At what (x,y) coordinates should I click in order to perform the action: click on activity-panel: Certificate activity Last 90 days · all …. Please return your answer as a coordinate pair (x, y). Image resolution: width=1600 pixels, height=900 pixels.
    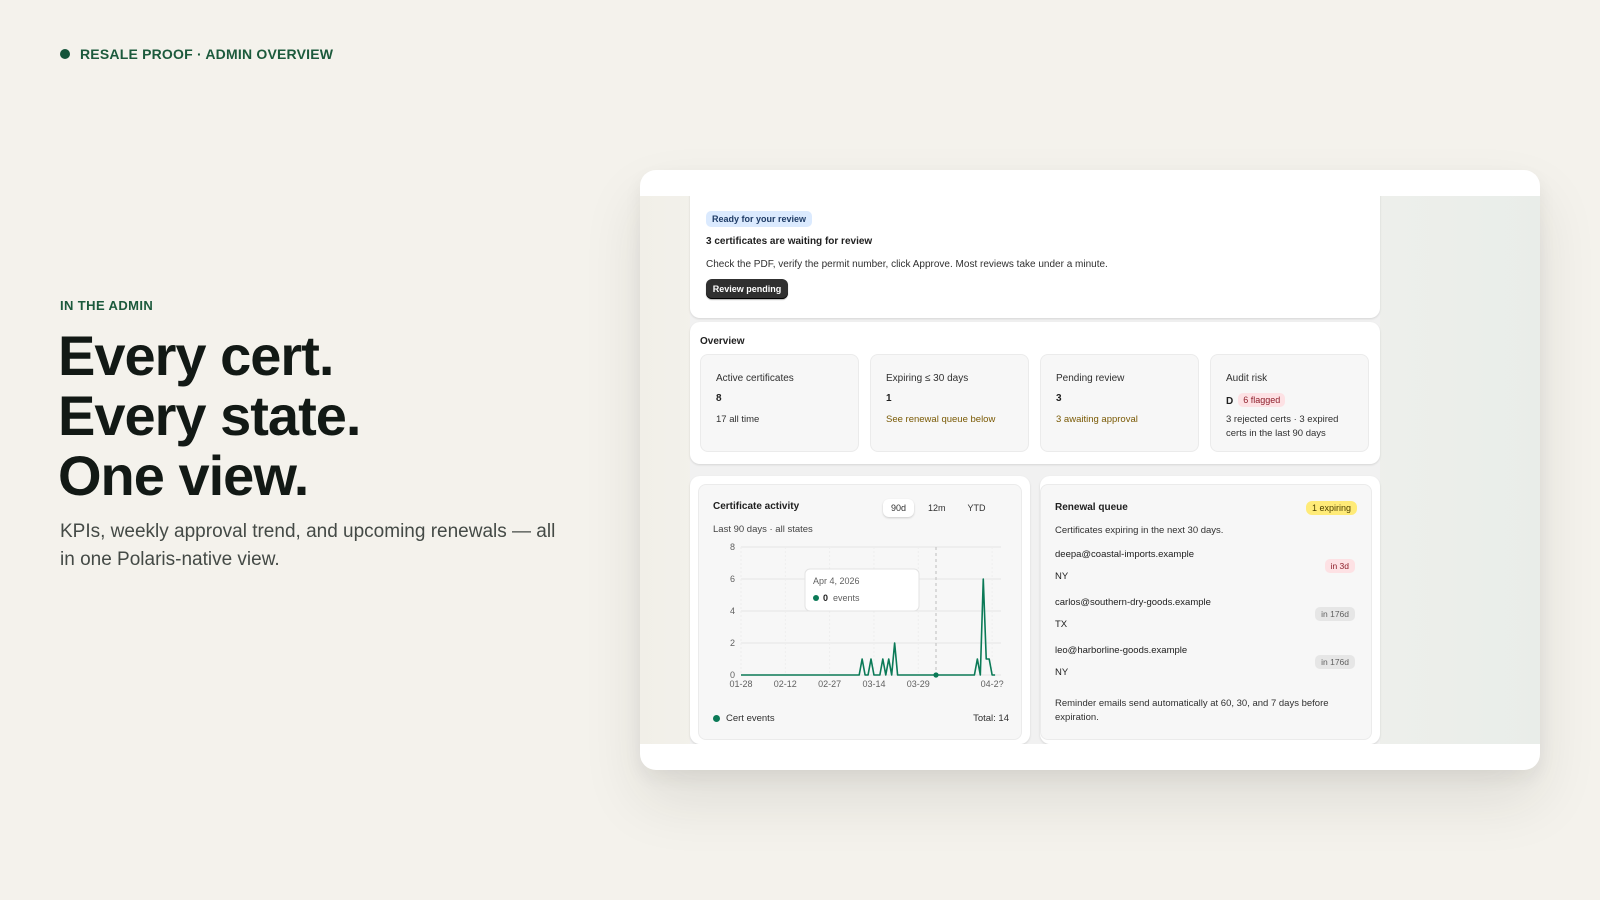
    Looking at the image, I should click on (860, 612).